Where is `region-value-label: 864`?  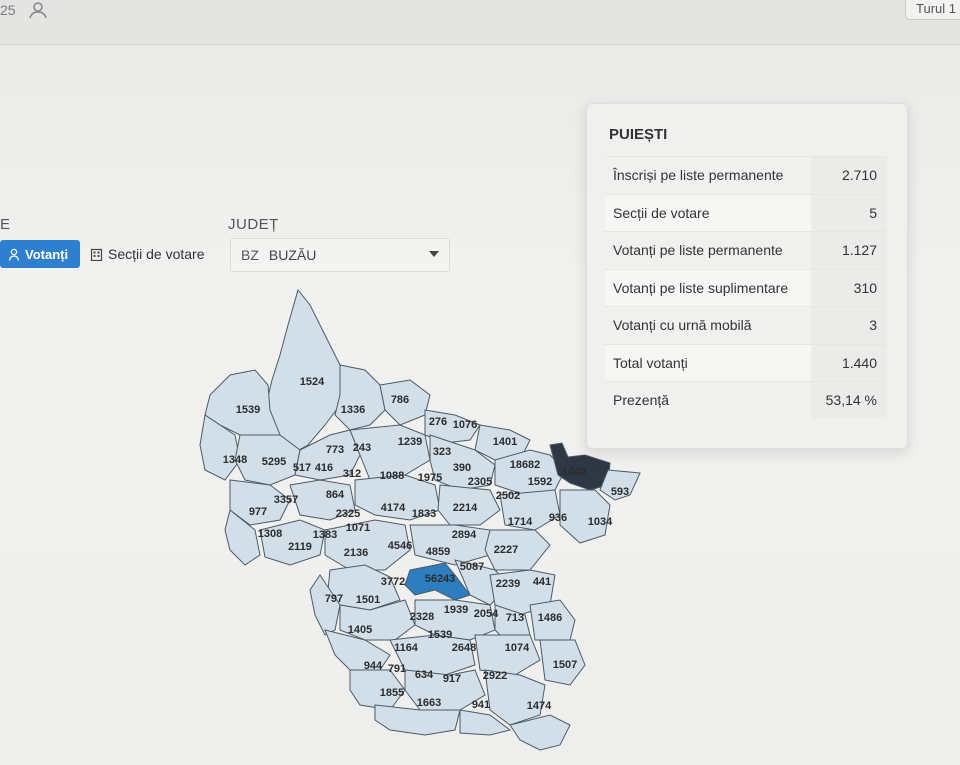 region-value-label: 864 is located at coordinates (335, 495).